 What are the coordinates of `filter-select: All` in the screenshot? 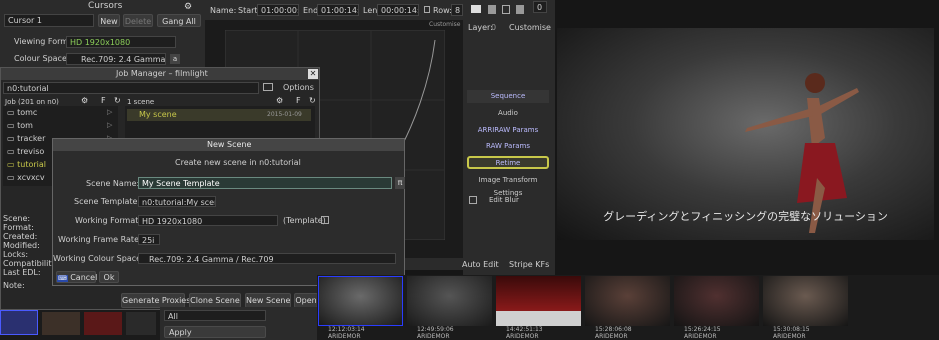 It's located at (215, 315).